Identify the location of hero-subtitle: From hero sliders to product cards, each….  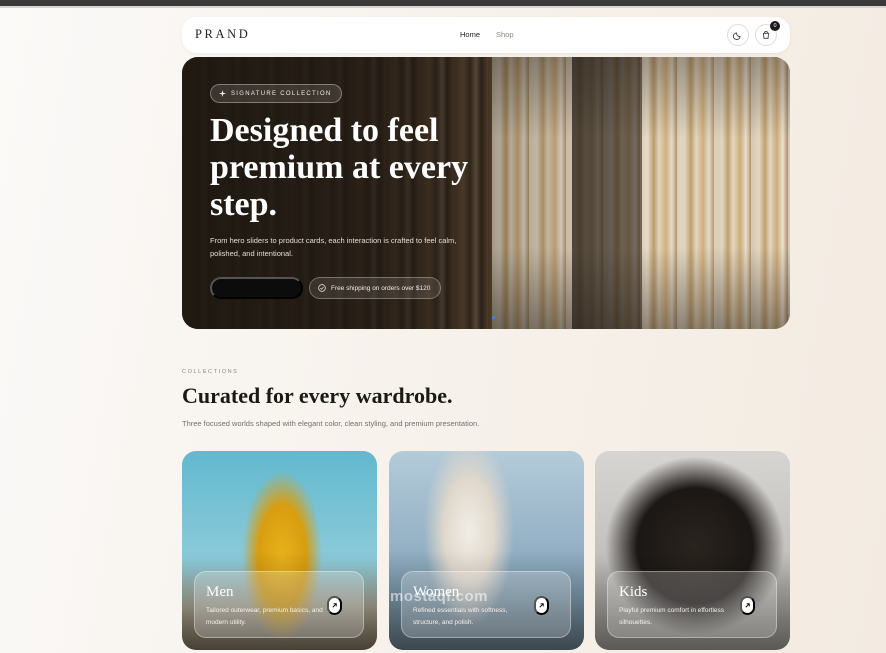
(333, 247).